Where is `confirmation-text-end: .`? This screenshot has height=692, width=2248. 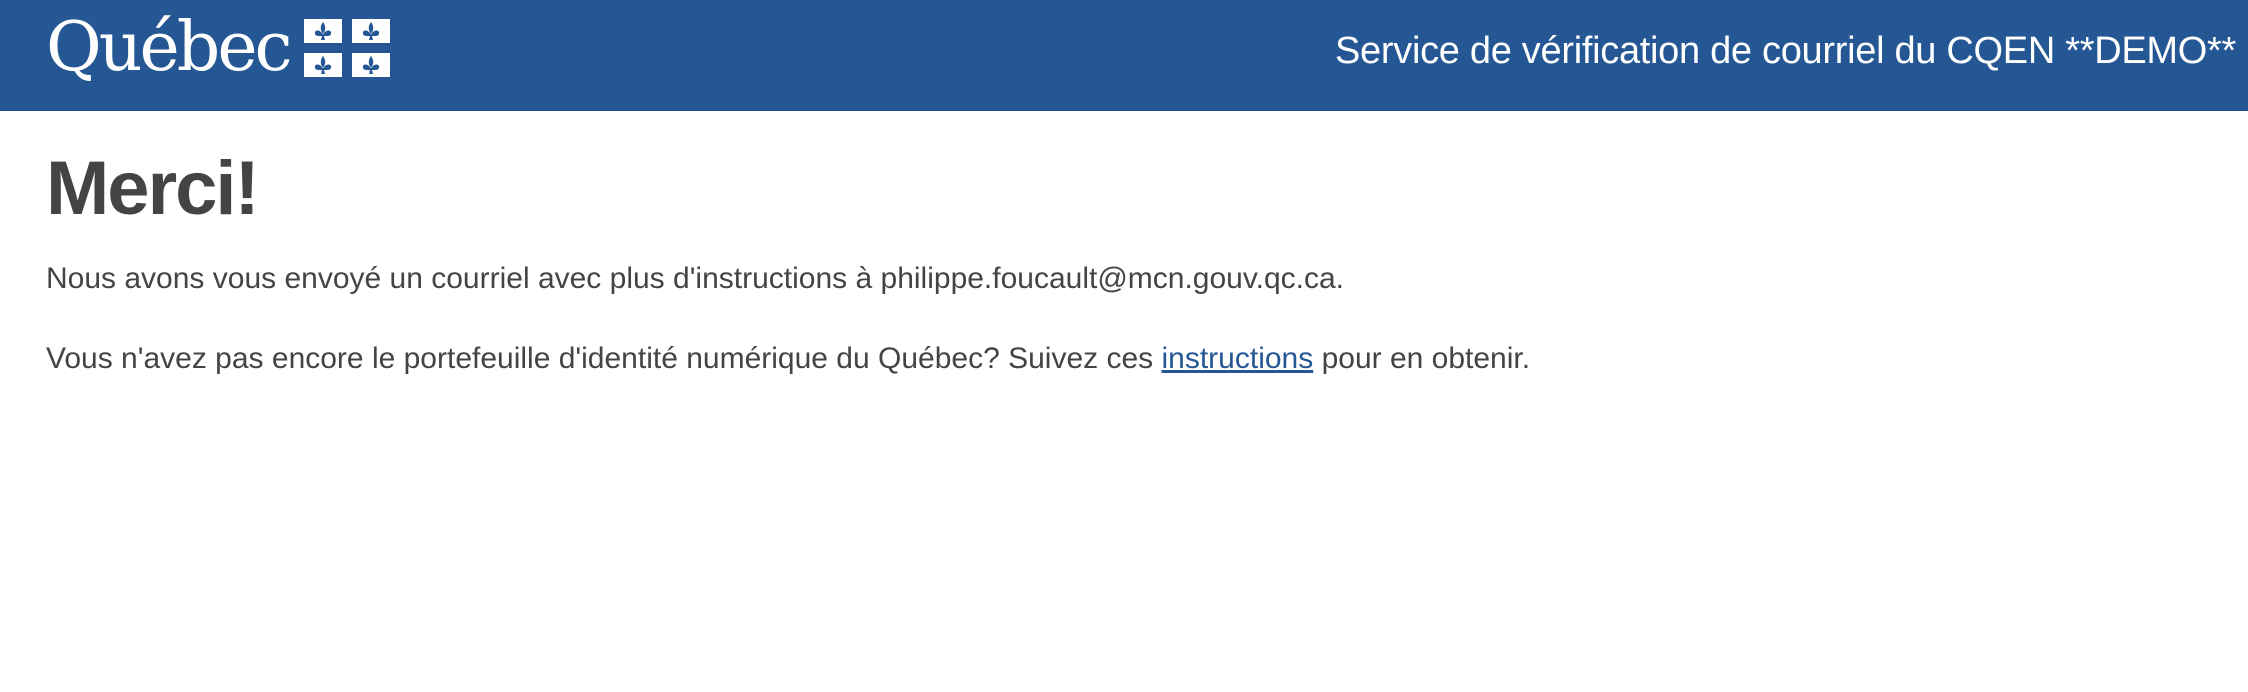 confirmation-text-end: . is located at coordinates (1340, 278).